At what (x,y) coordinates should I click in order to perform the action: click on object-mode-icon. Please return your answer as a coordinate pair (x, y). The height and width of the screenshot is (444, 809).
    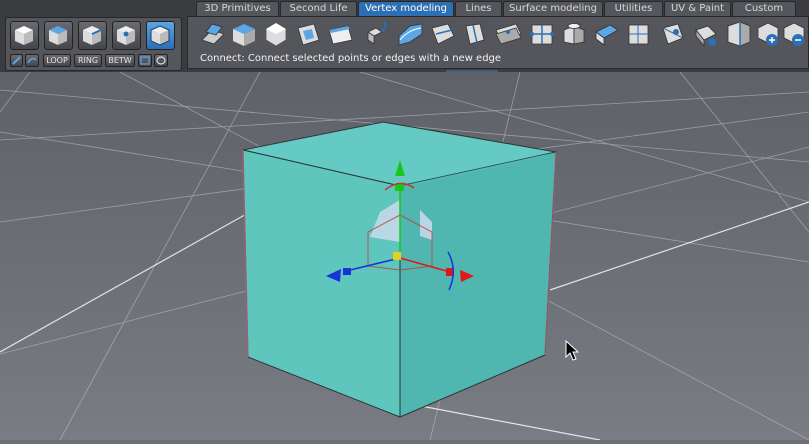
    Looking at the image, I should click on (24, 35).